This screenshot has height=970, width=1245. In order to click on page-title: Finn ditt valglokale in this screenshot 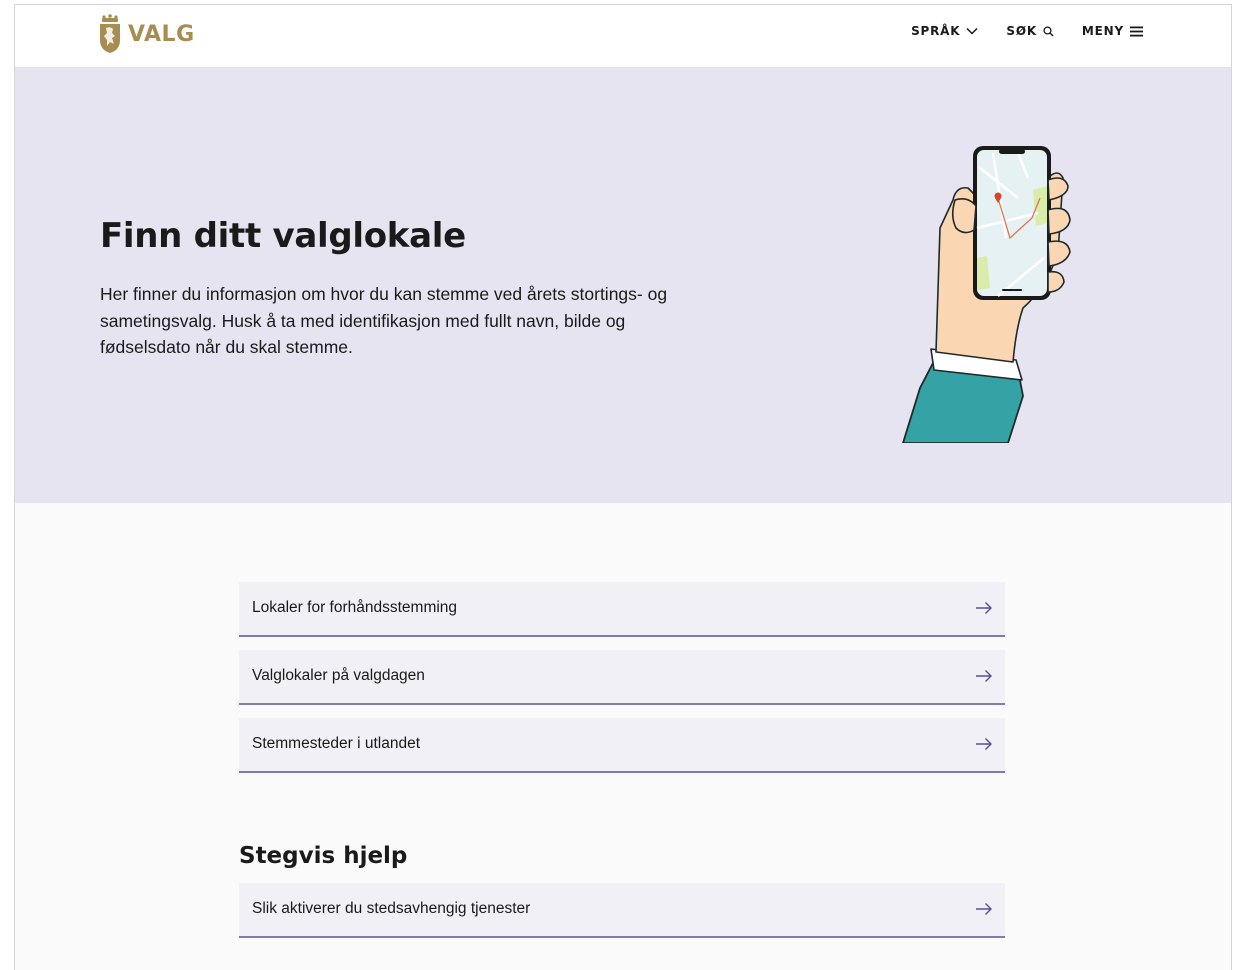, I will do `click(283, 236)`.